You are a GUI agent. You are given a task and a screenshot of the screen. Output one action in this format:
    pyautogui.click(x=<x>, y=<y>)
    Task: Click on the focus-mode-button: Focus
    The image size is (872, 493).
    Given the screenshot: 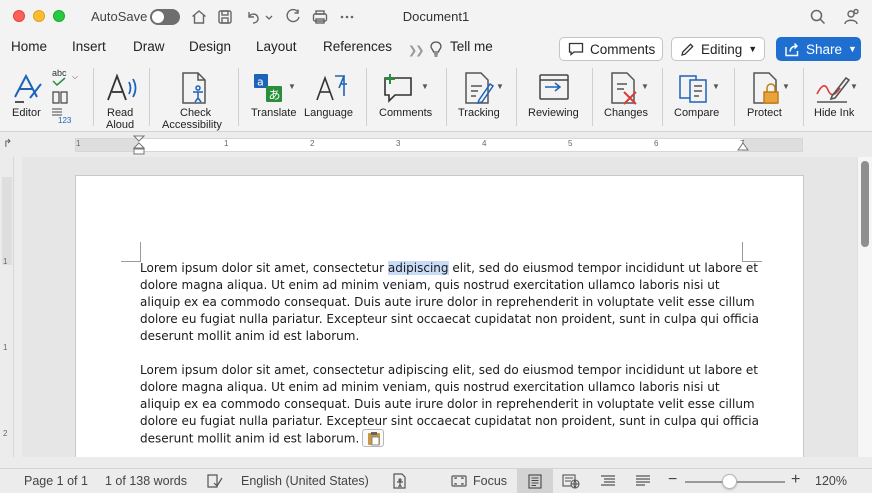 What is the action you would take?
    pyautogui.click(x=490, y=481)
    